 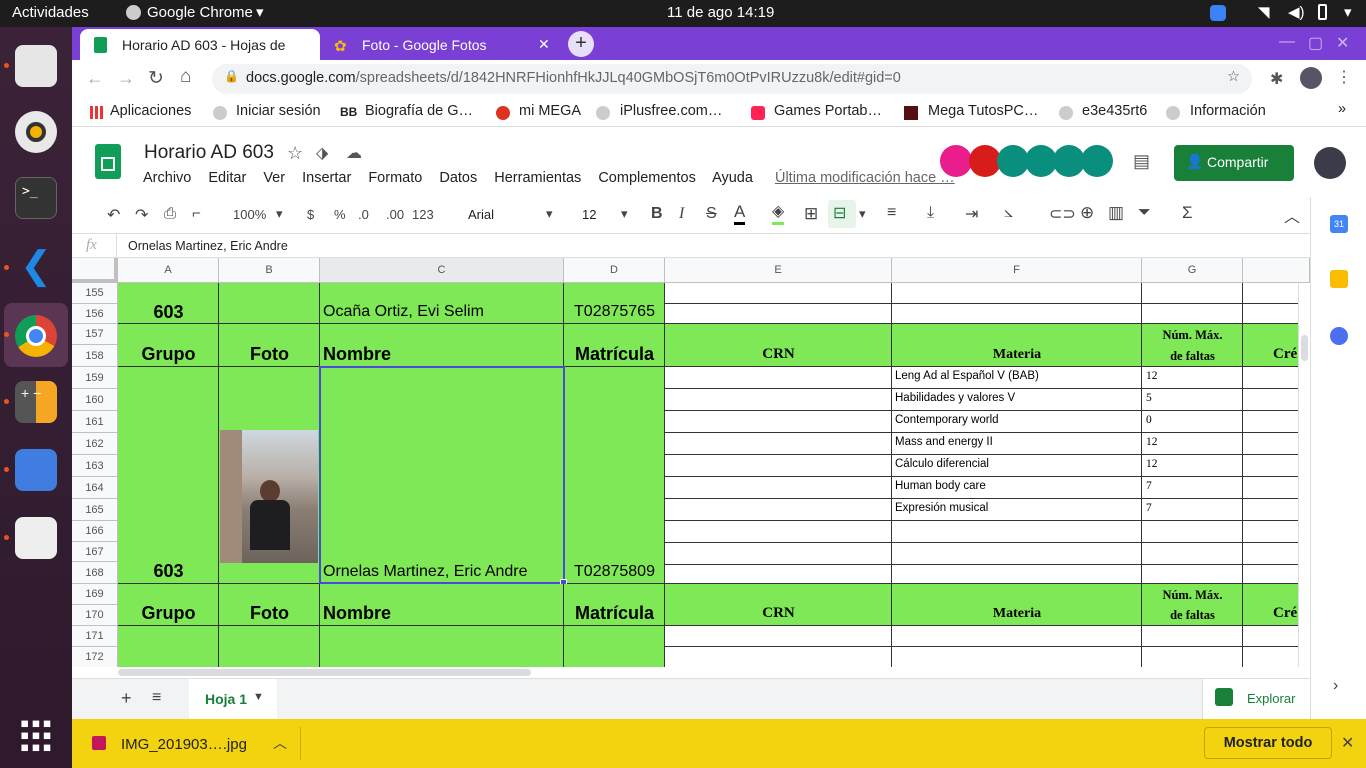 What do you see at coordinates (581, 44) in the screenshot?
I see `new-tab-button: +` at bounding box center [581, 44].